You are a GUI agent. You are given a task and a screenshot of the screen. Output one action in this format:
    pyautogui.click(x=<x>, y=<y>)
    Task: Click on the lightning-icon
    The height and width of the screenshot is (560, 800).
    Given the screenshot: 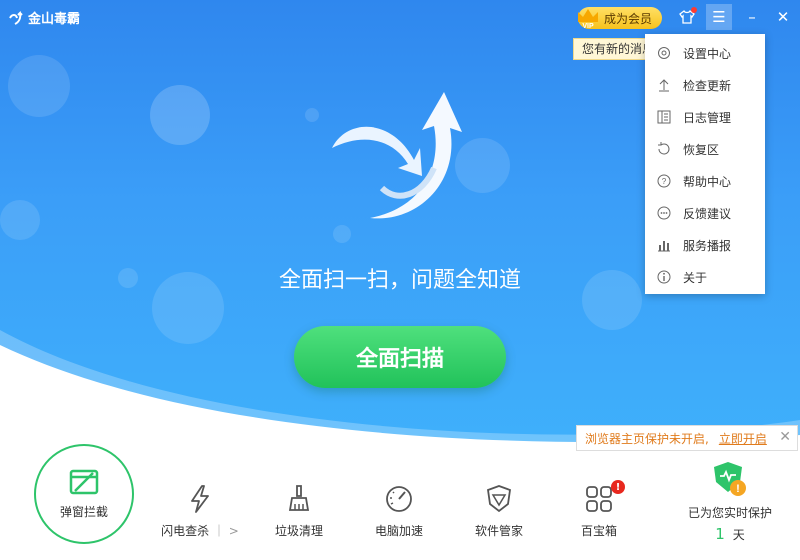 What is the action you would take?
    pyautogui.click(x=200, y=499)
    